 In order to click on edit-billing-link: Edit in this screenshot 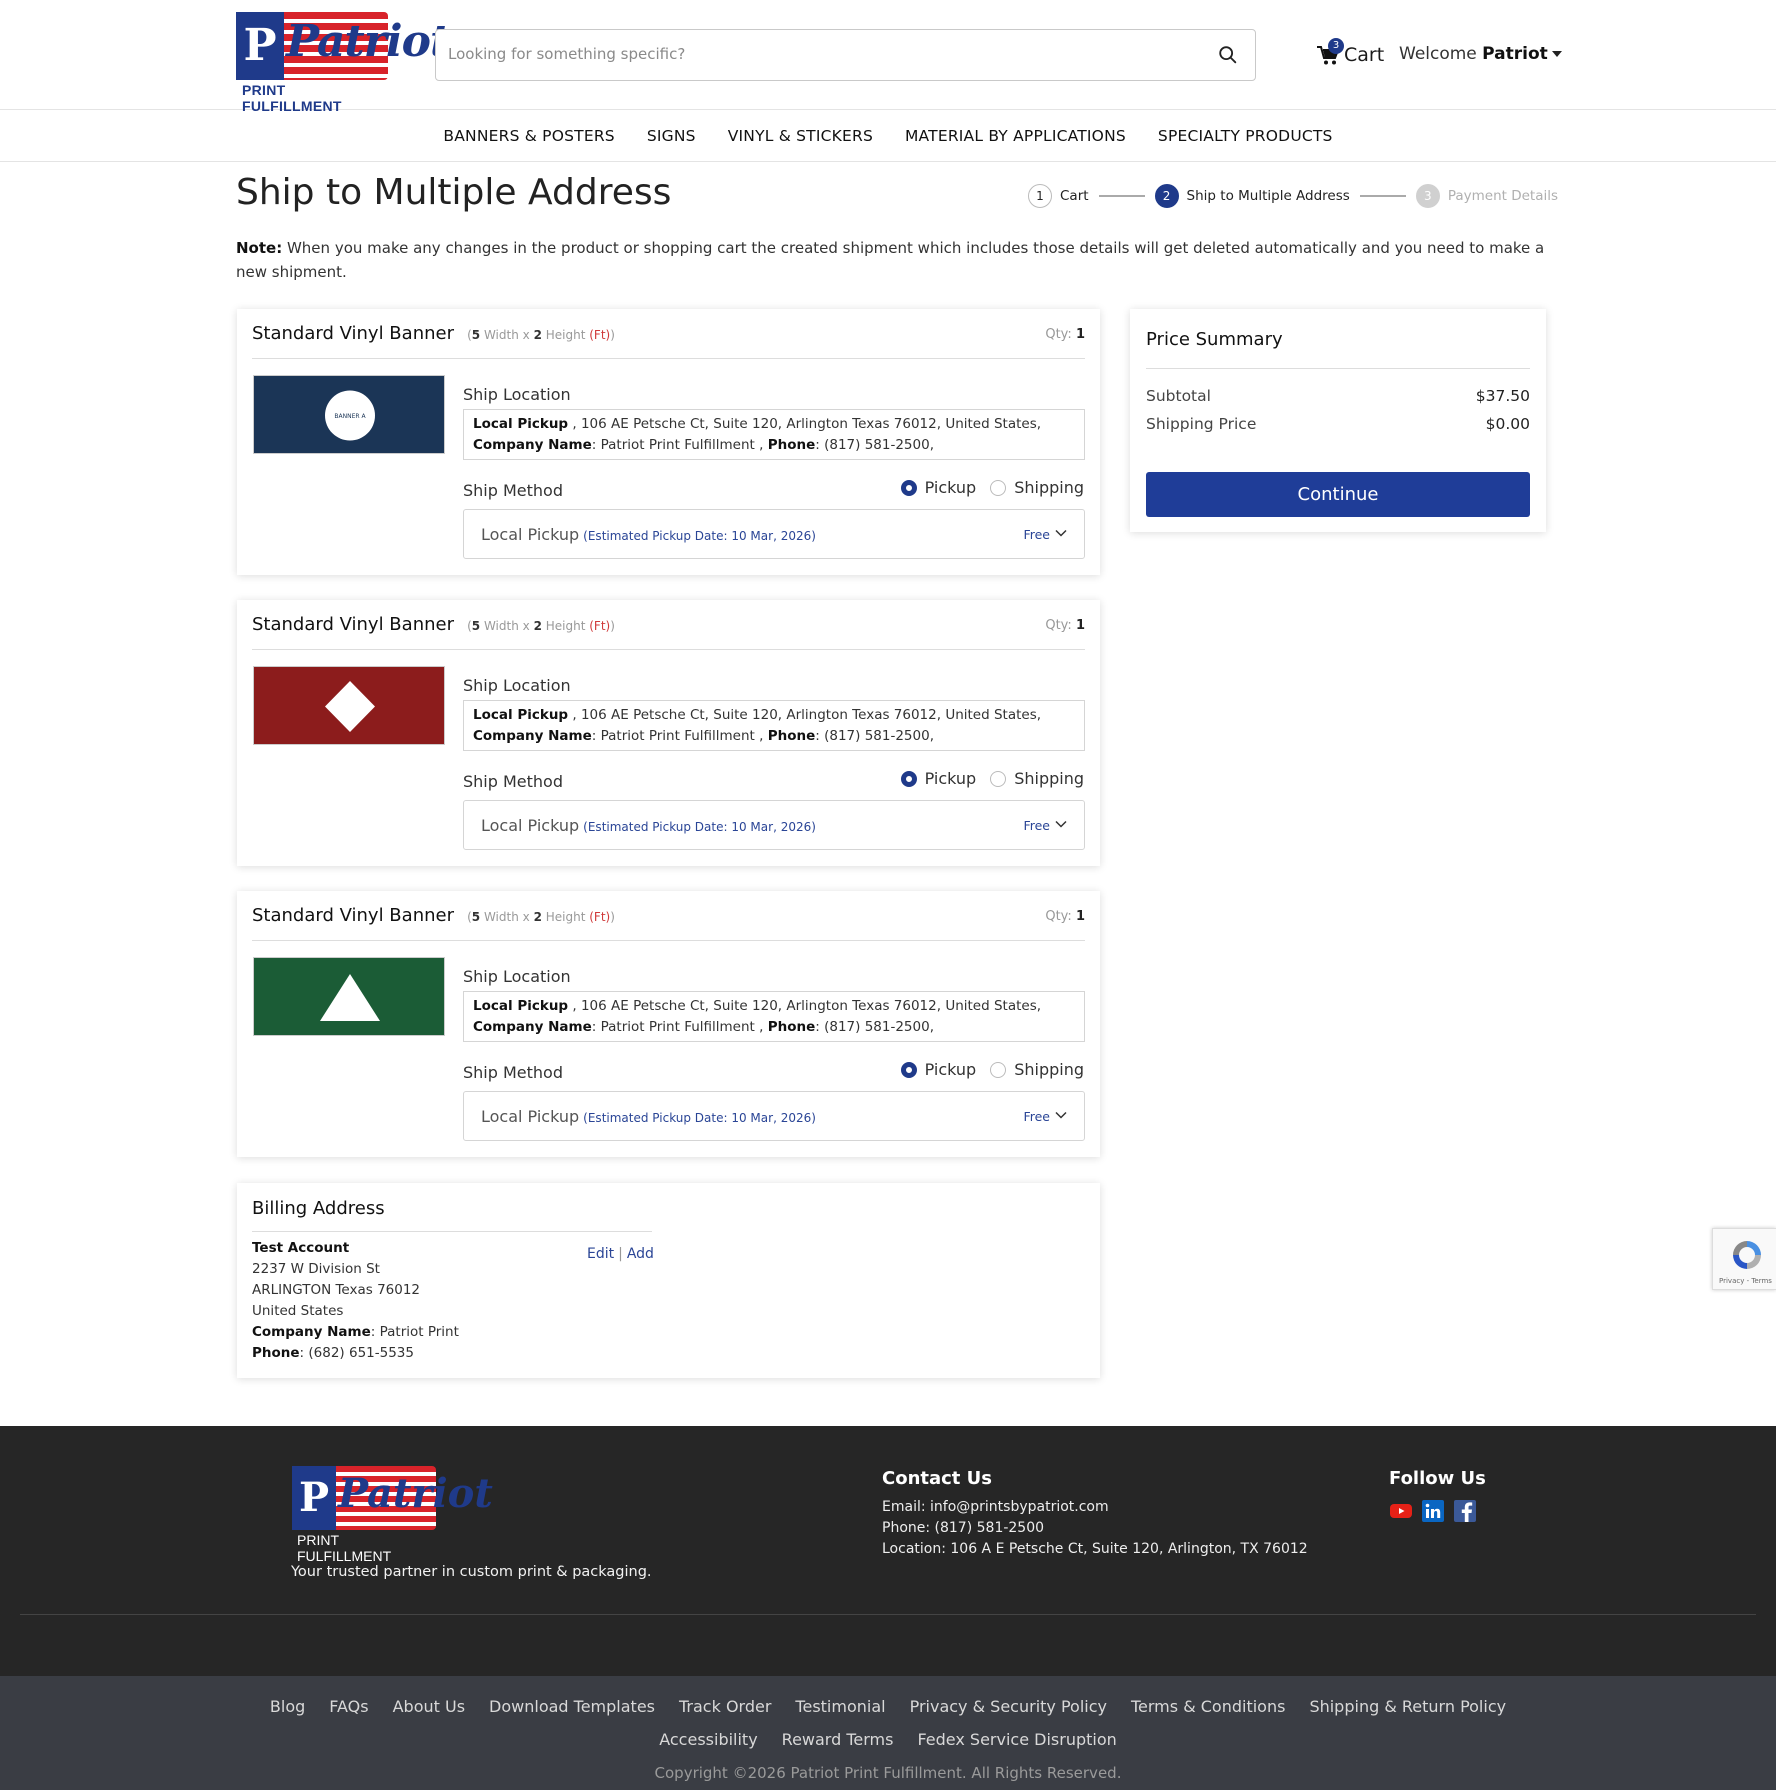, I will do `click(600, 1254)`.